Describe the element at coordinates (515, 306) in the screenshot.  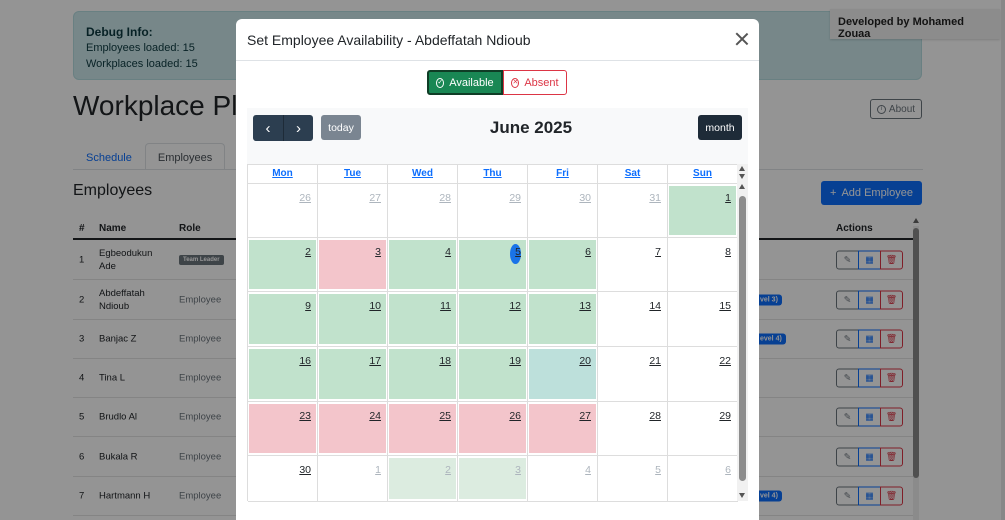
I see `day-number: 12` at that location.